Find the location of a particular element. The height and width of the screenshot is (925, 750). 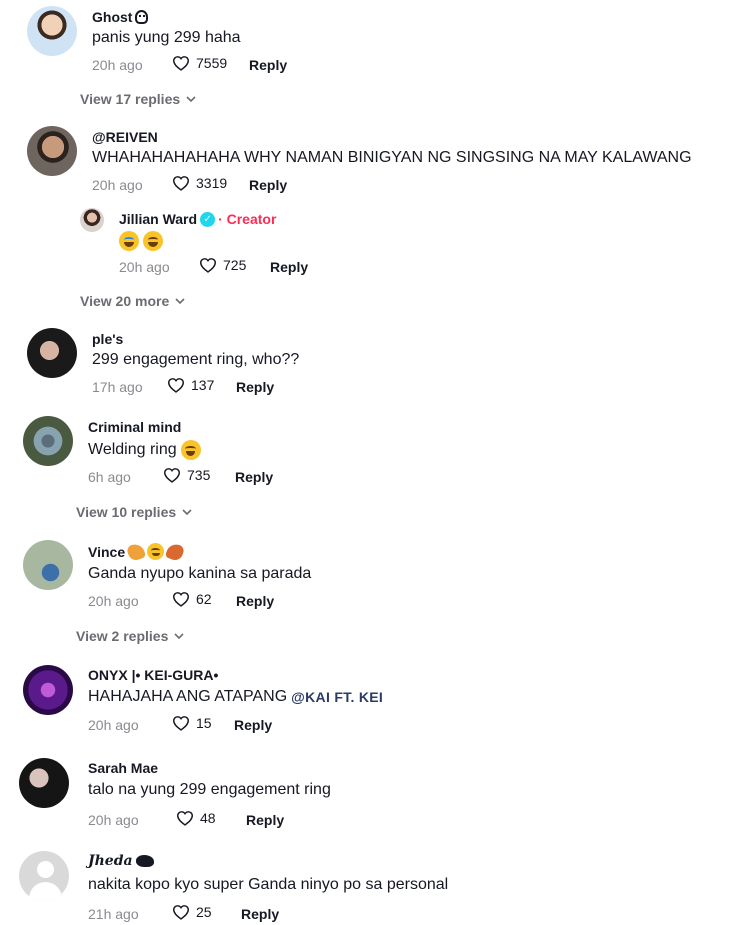

comment-text: HAHAJAHA ANG ATAPANG @KAI FT. KEI is located at coordinates (236, 696).